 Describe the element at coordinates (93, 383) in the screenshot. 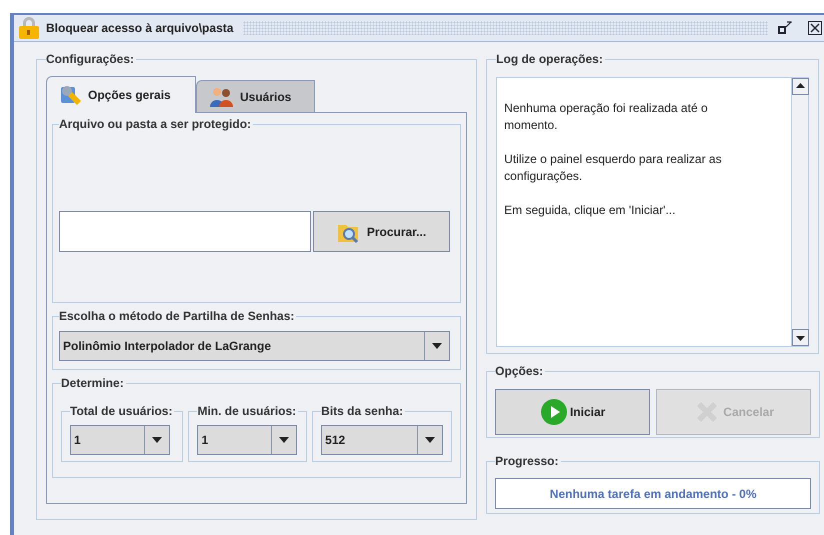

I see `group-title: Determine:` at that location.